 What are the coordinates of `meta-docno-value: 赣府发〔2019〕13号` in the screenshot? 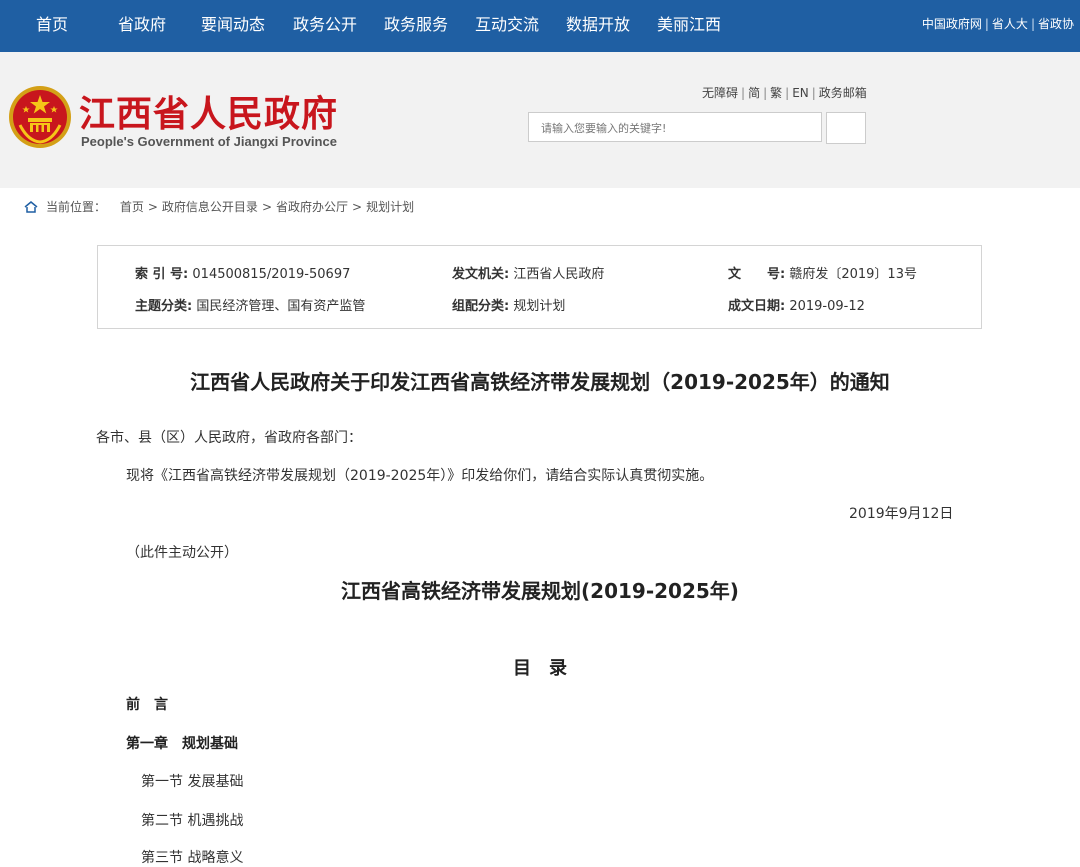 It's located at (853, 274).